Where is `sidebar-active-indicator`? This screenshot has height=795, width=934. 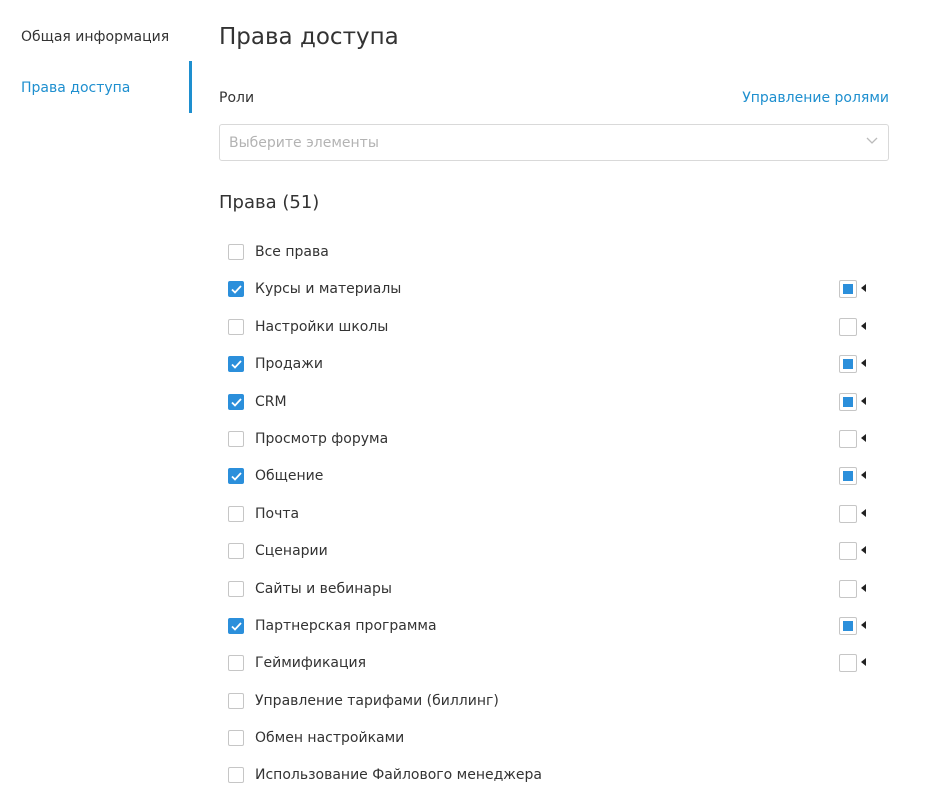
sidebar-active-indicator is located at coordinates (190, 87).